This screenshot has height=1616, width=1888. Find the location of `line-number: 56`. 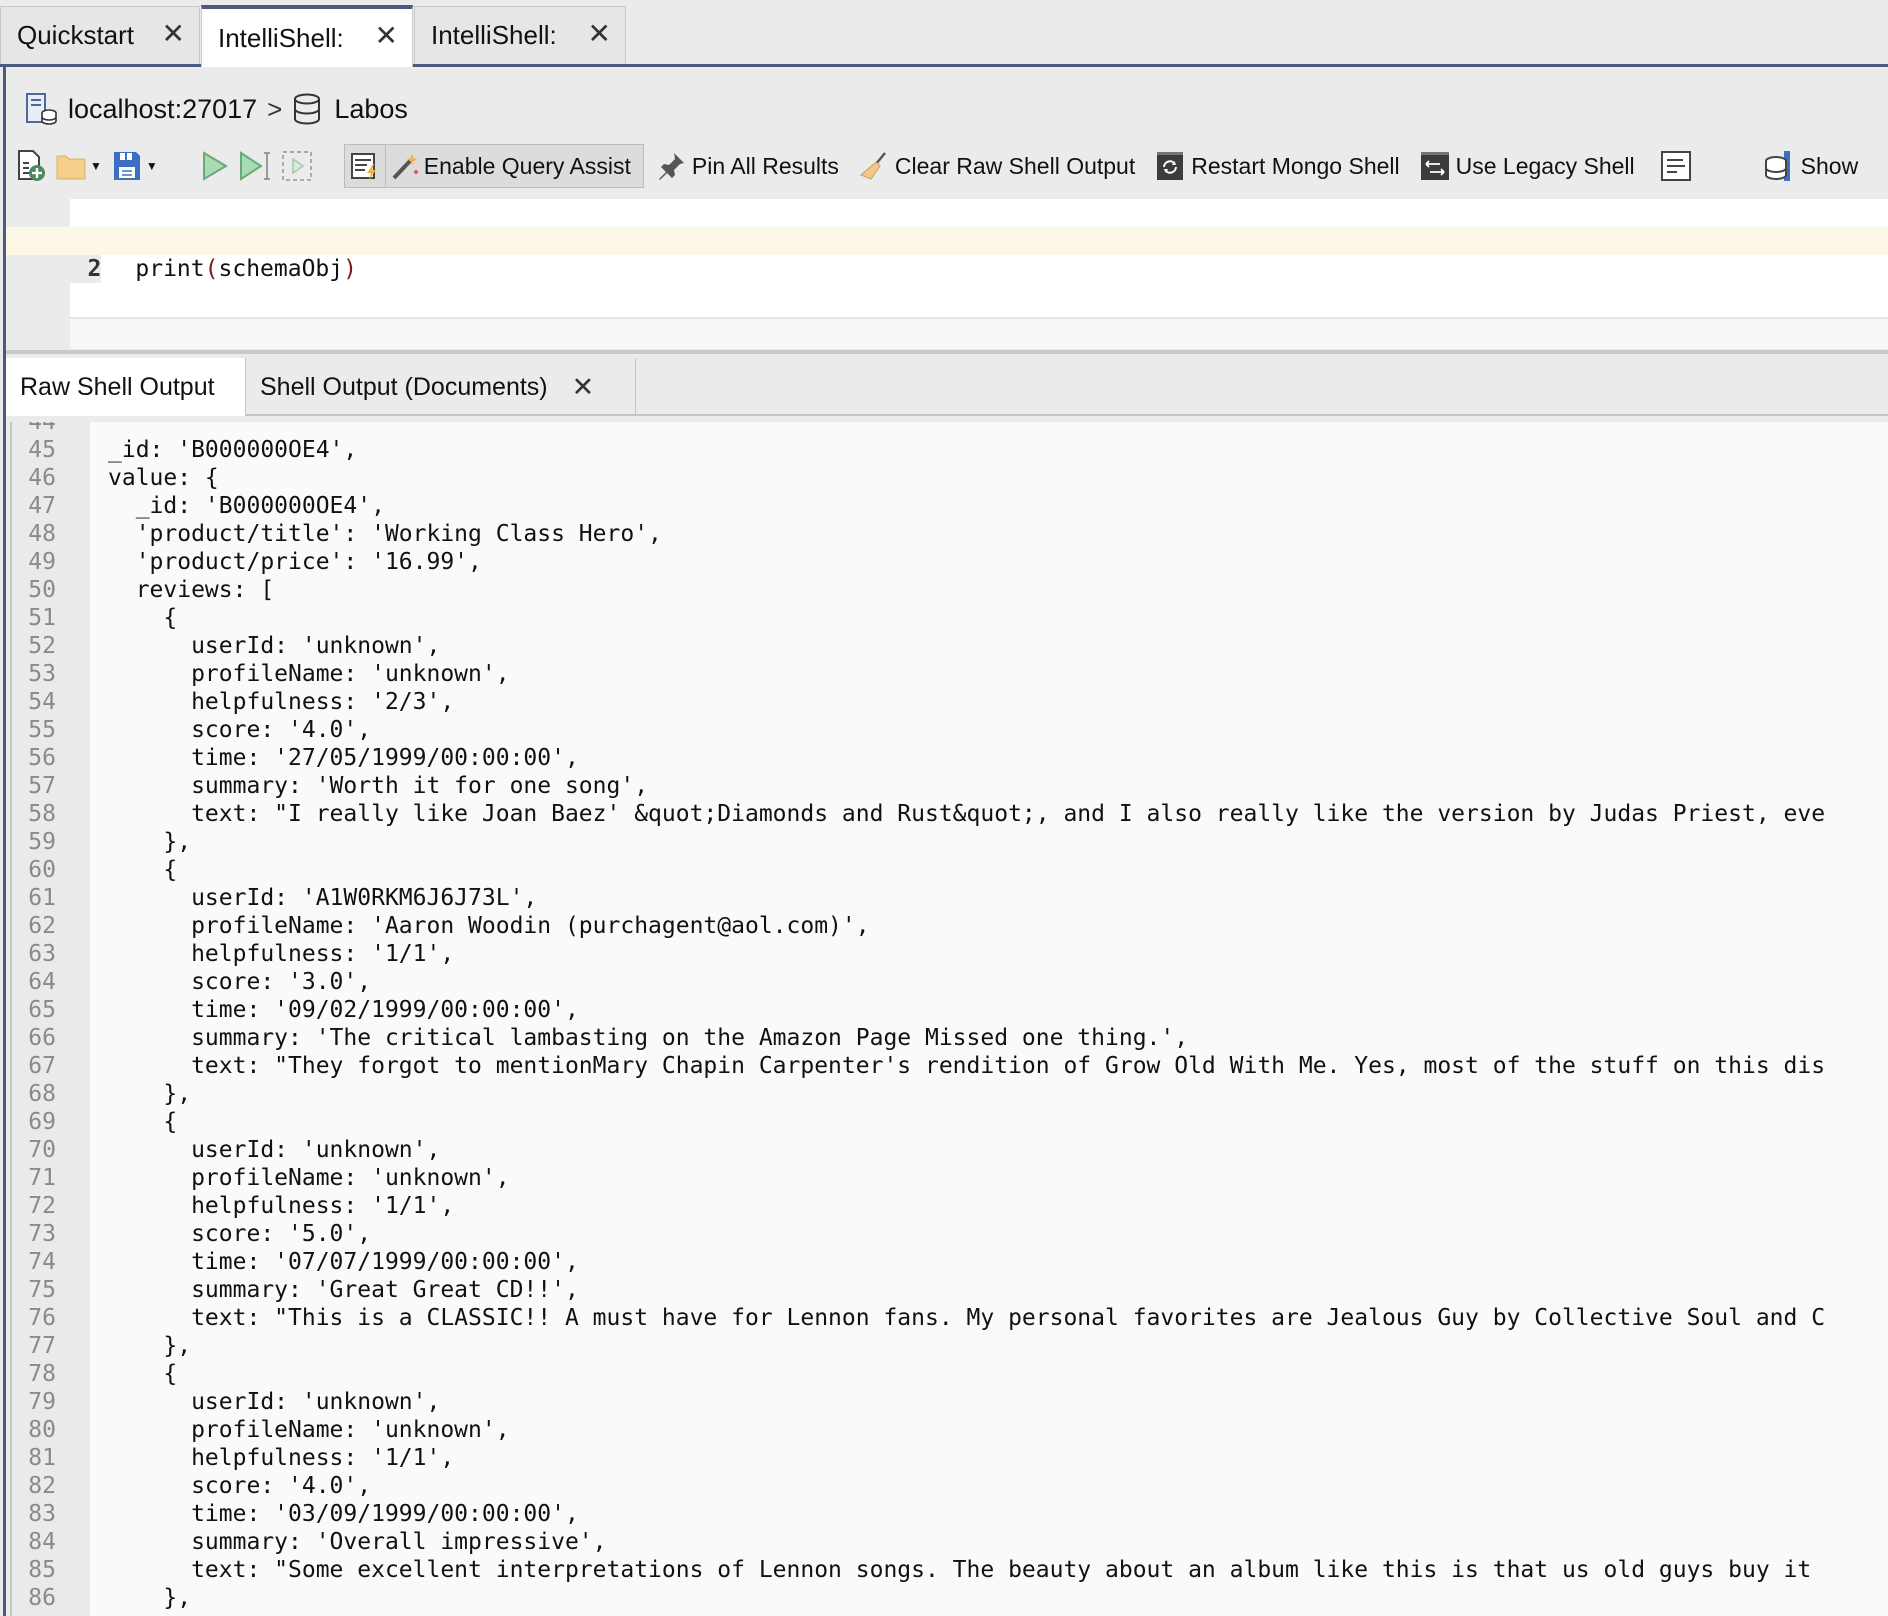

line-number: 56 is located at coordinates (42, 758).